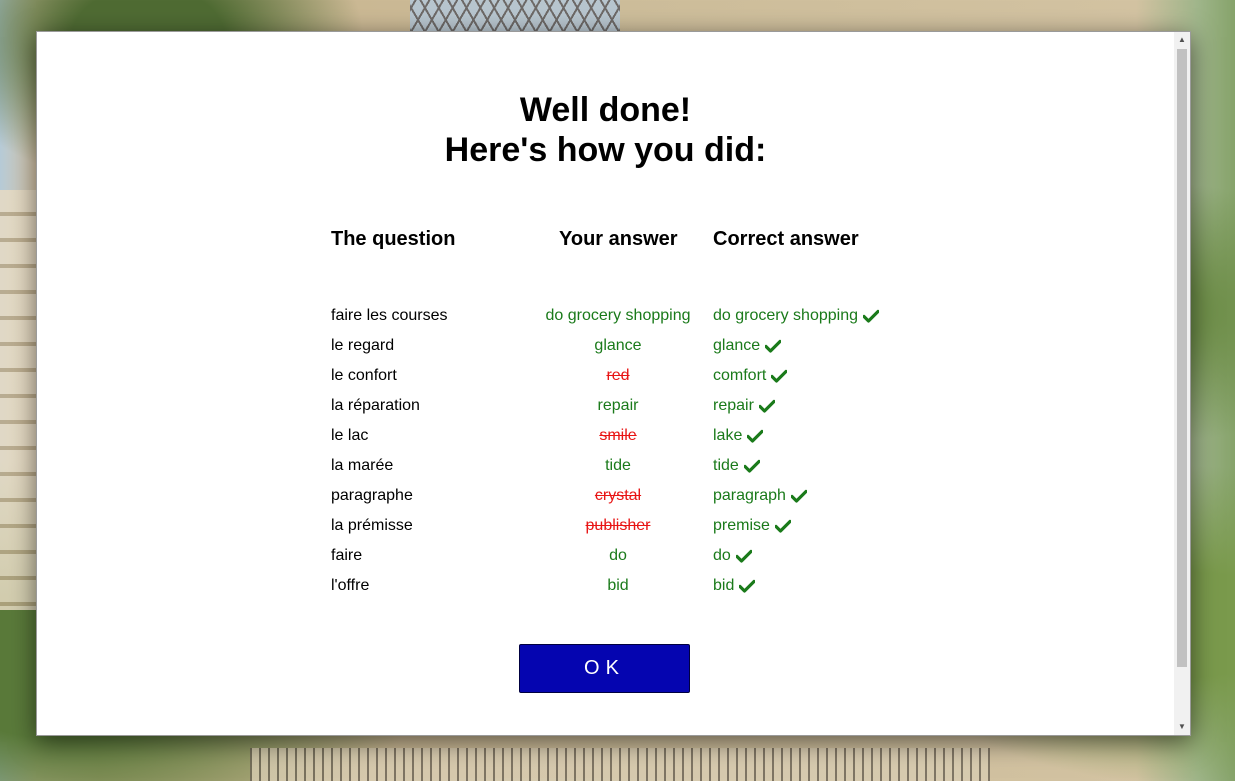 The image size is (1235, 781). What do you see at coordinates (618, 239) in the screenshot?
I see `header-your-answer: Your answer` at bounding box center [618, 239].